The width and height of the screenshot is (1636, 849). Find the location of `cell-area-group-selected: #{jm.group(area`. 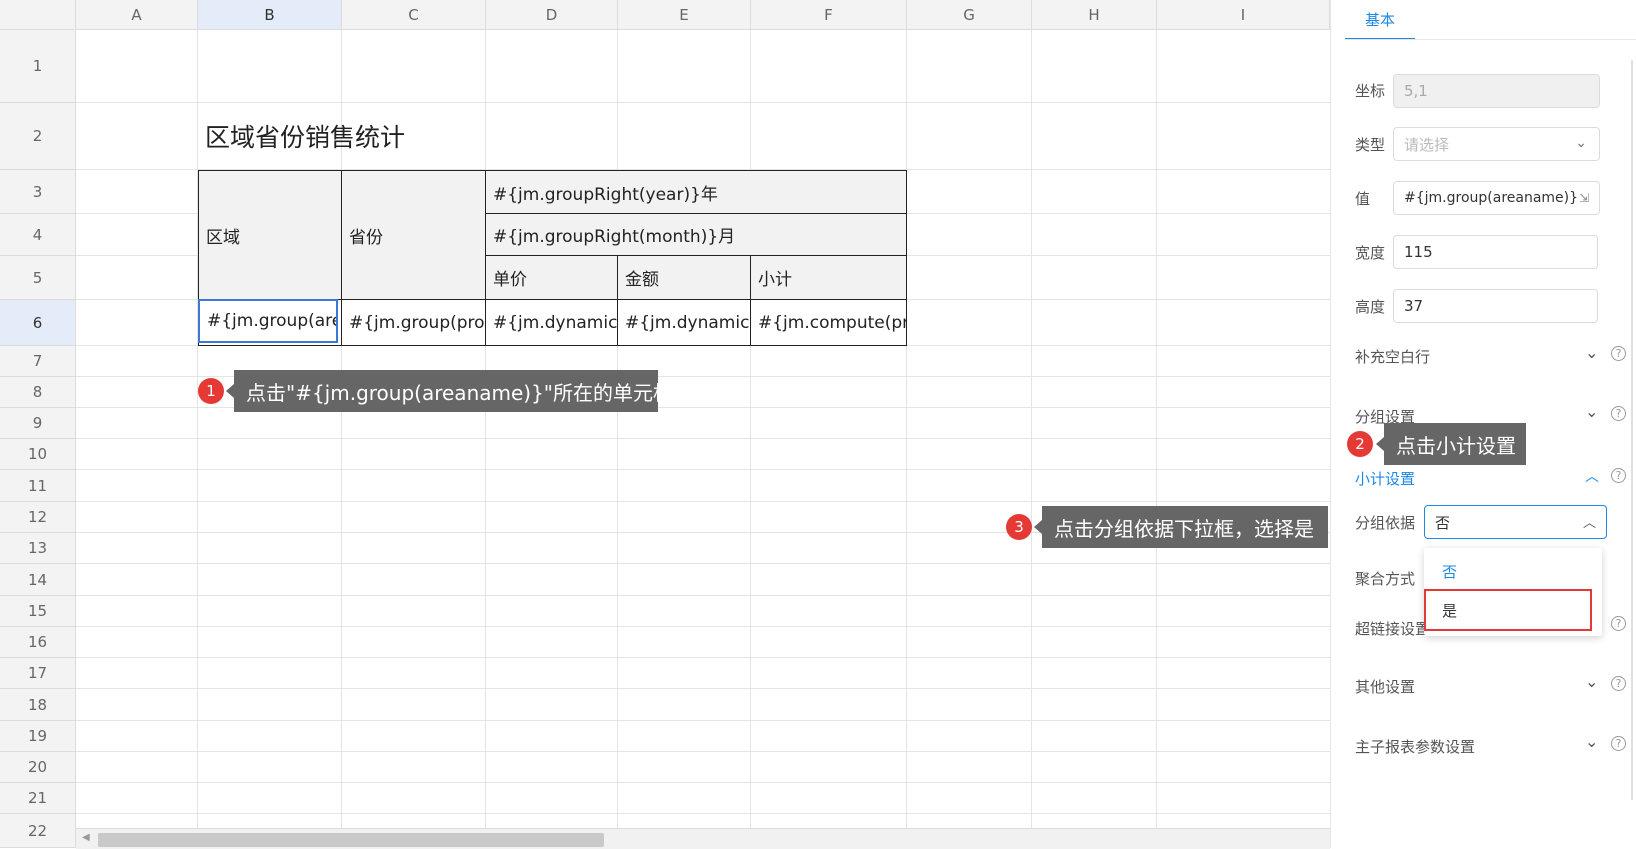

cell-area-group-selected: #{jm.group(area is located at coordinates (268, 321).